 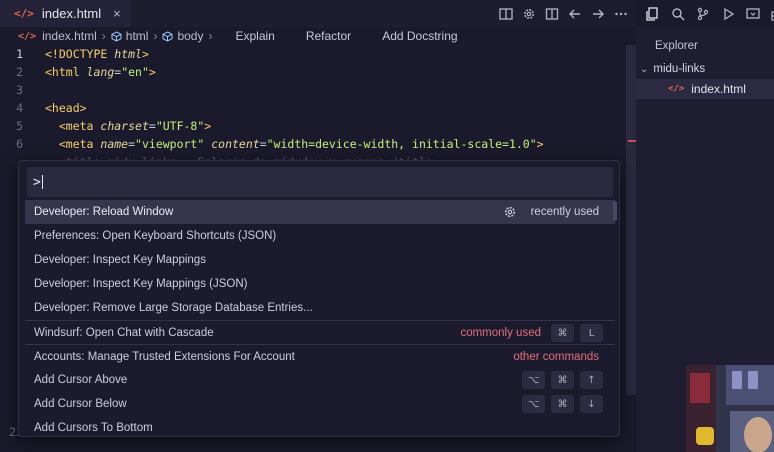 I want to click on explain-action: Explain, so click(x=254, y=36).